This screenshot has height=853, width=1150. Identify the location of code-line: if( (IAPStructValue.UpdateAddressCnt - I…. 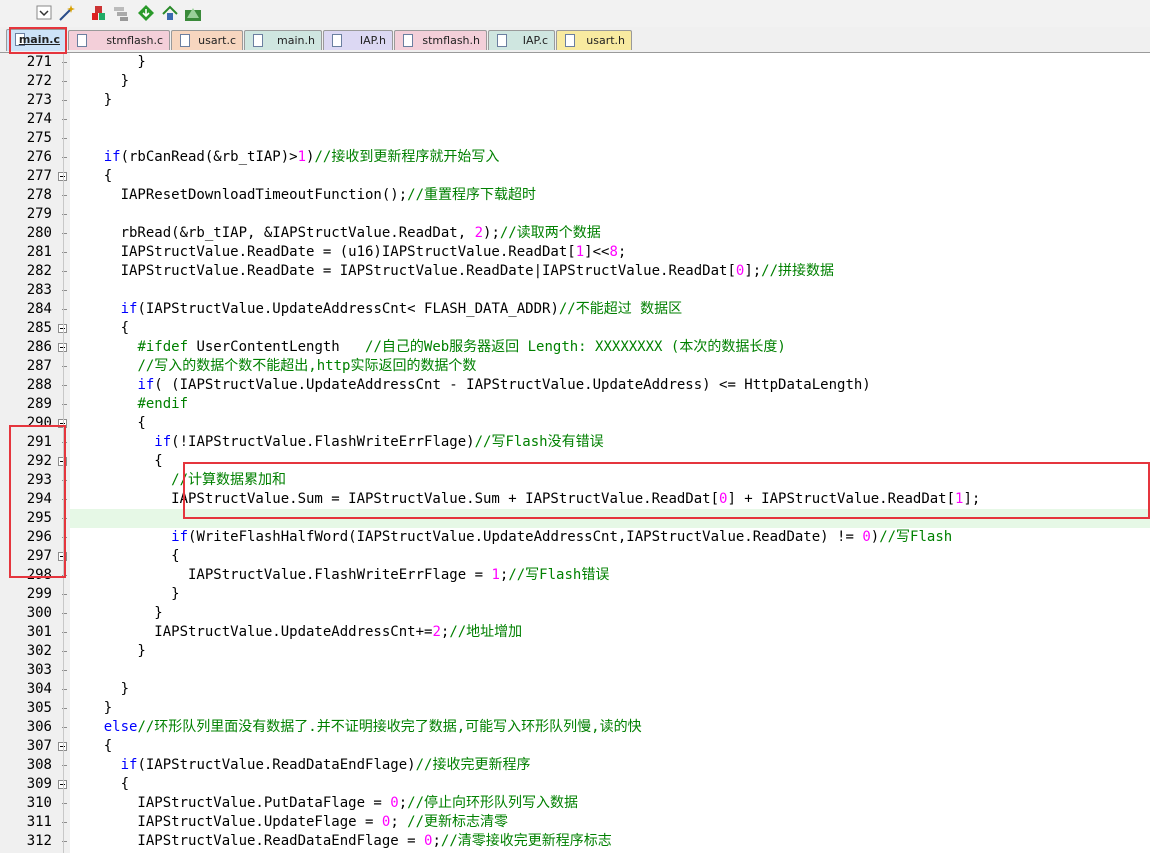
(470, 385).